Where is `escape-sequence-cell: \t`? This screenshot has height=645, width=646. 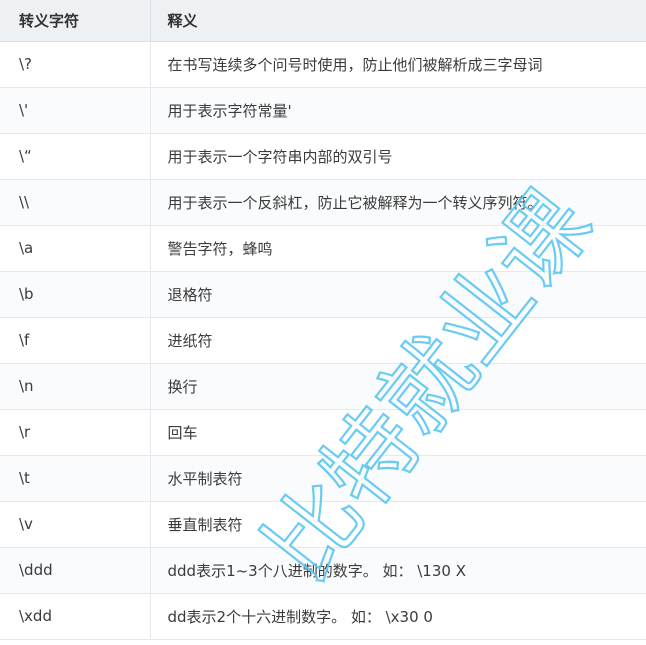 escape-sequence-cell: \t is located at coordinates (75, 478).